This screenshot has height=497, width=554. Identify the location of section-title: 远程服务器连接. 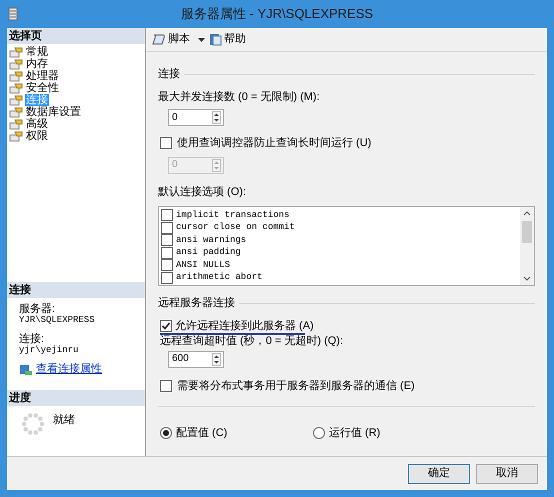
(196, 303).